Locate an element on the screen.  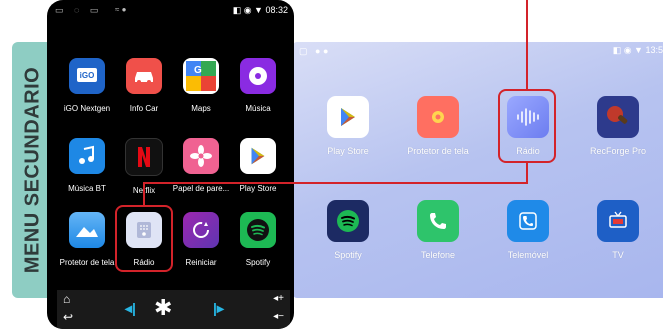
phone-app-music-bt: Música BT is located at coordinates (87, 165).